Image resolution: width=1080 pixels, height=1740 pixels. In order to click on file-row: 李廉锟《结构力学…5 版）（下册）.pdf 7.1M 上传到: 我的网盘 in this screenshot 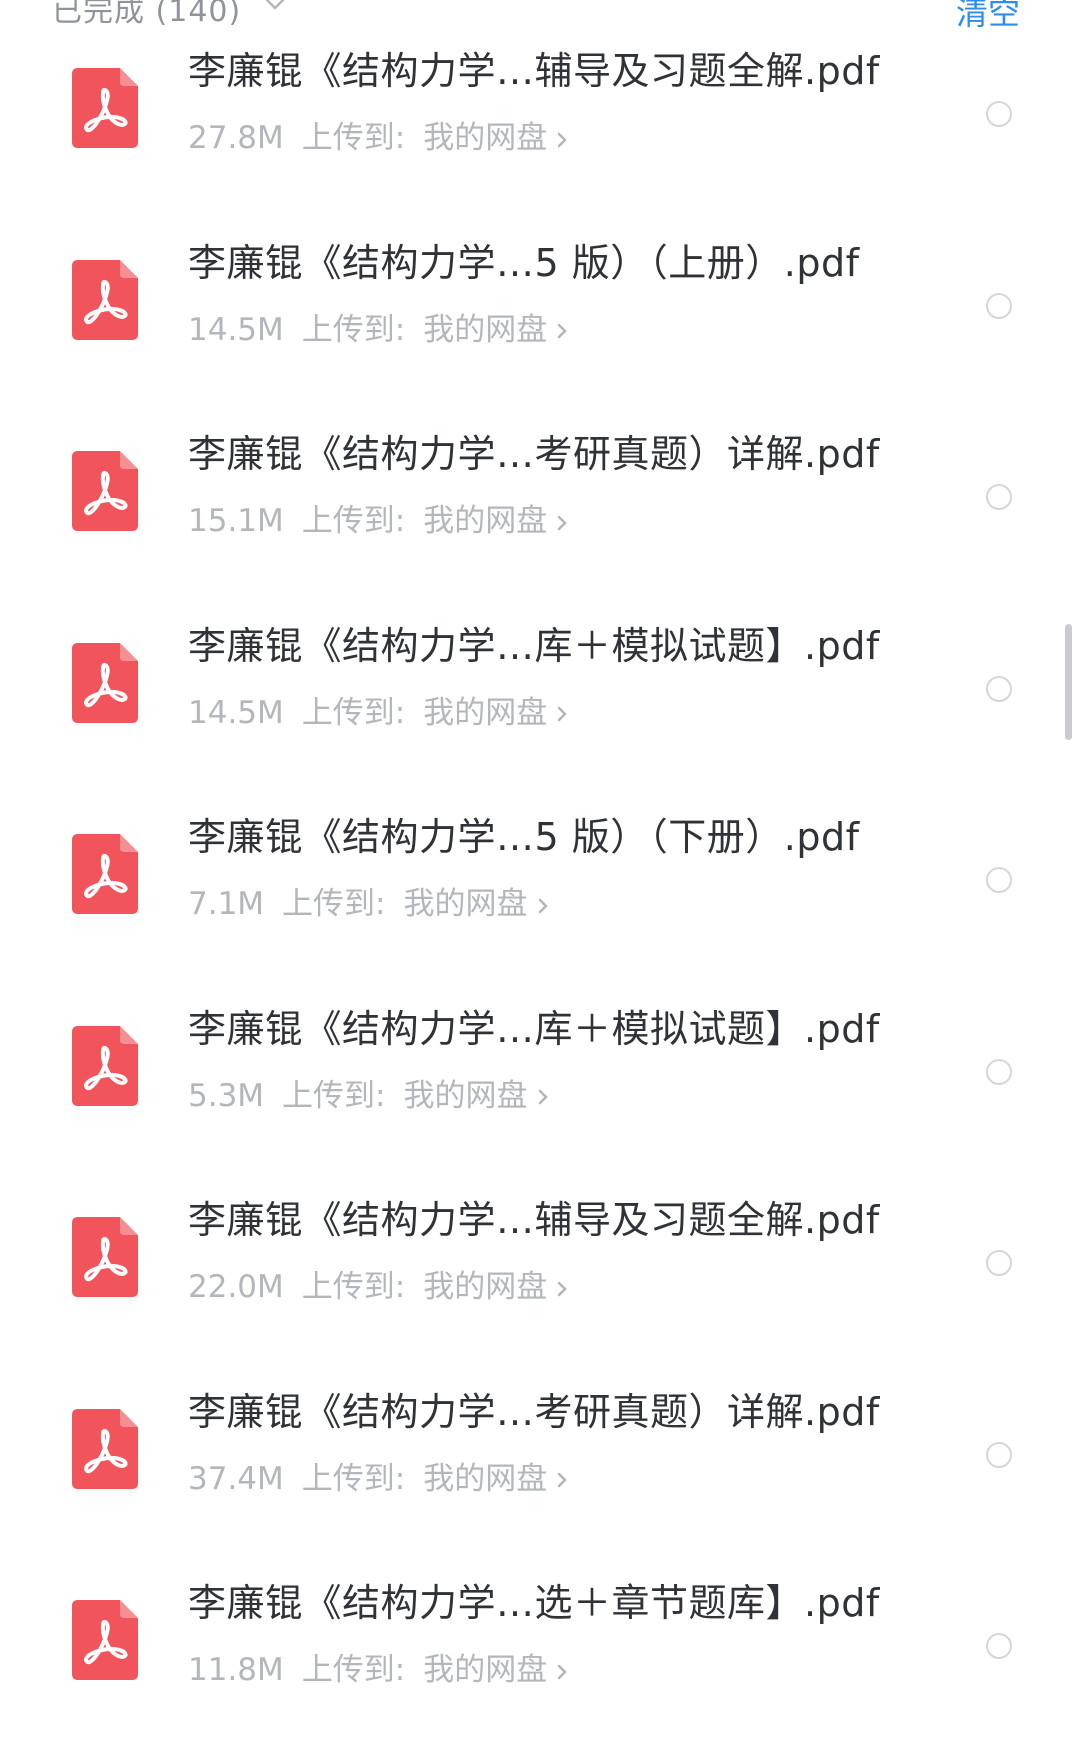, I will do `click(540, 878)`.